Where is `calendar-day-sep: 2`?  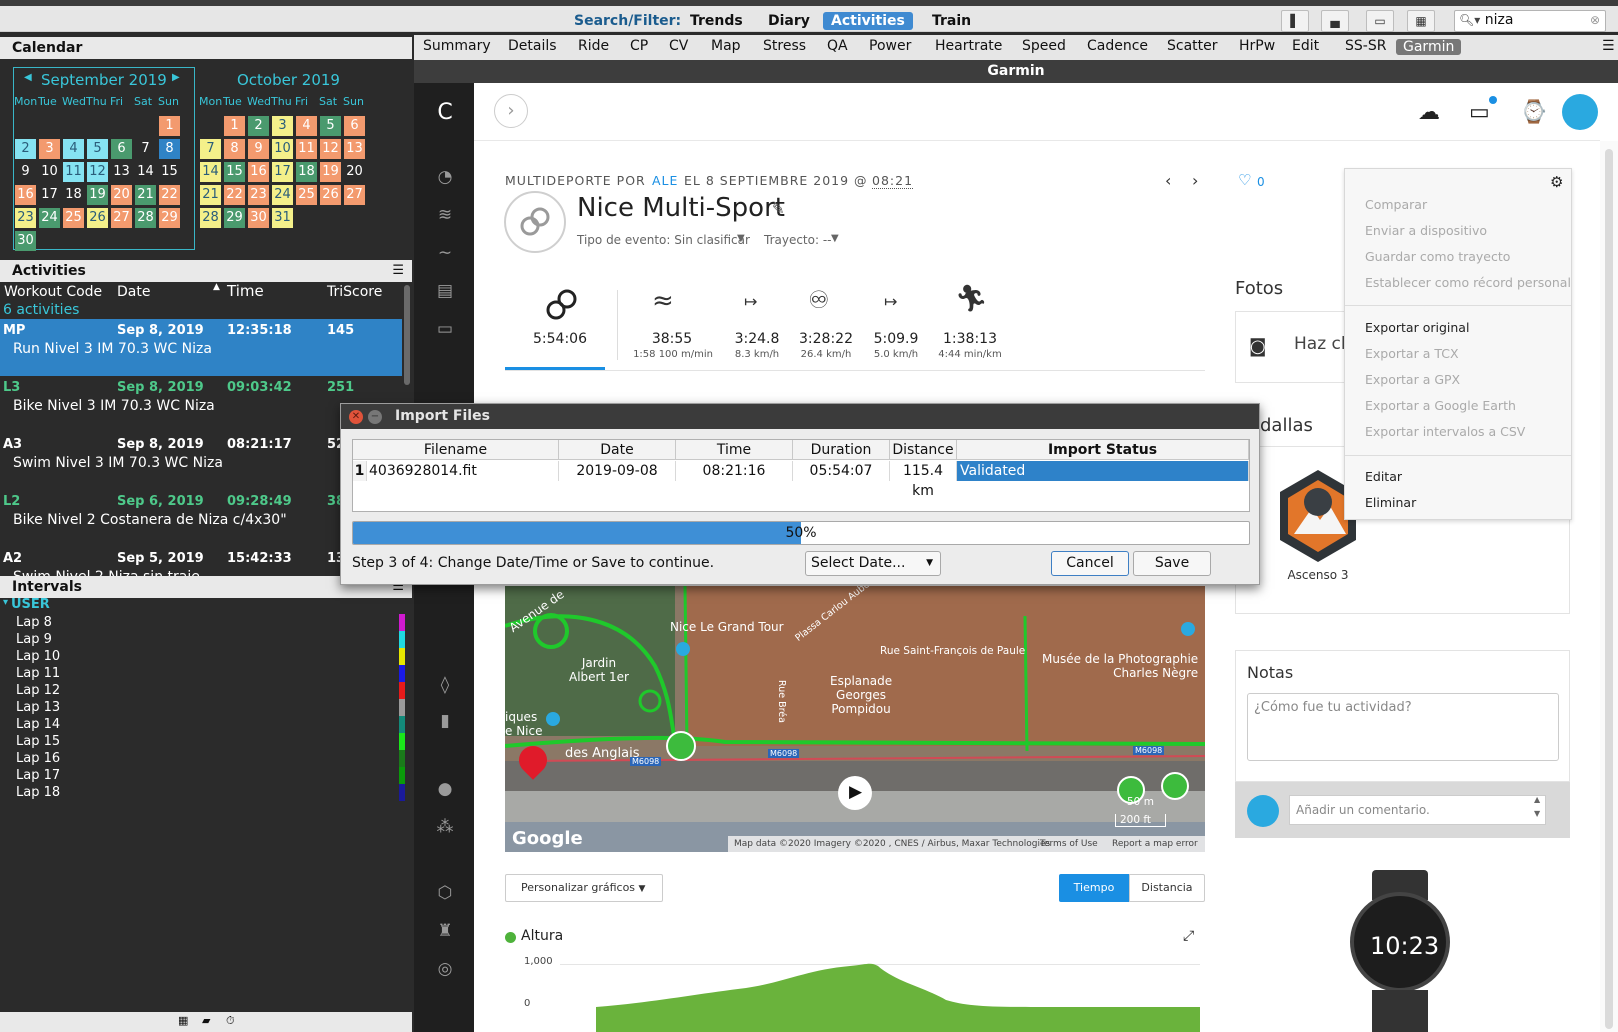 calendar-day-sep: 2 is located at coordinates (25, 149).